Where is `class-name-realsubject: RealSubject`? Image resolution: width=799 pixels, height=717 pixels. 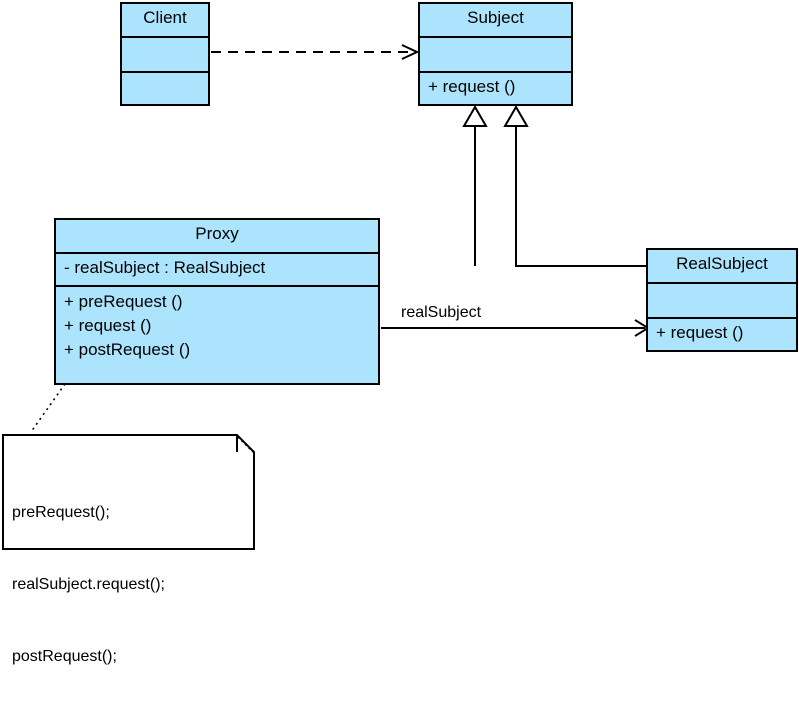
class-name-realsubject: RealSubject is located at coordinates (722, 263).